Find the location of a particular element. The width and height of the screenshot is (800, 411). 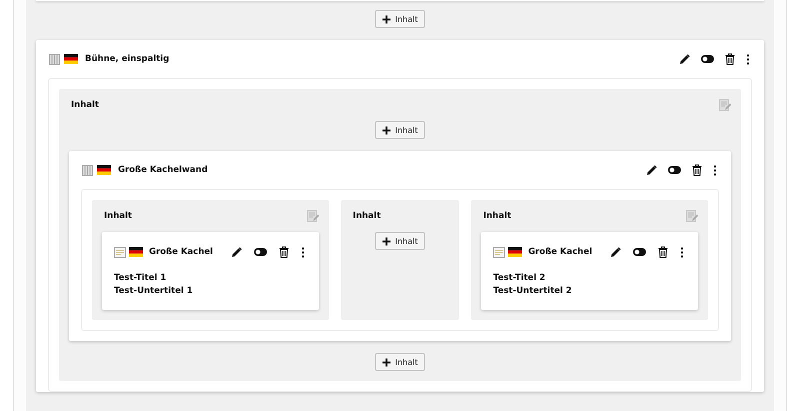

element-title: Große Kachelwand is located at coordinates (163, 170).